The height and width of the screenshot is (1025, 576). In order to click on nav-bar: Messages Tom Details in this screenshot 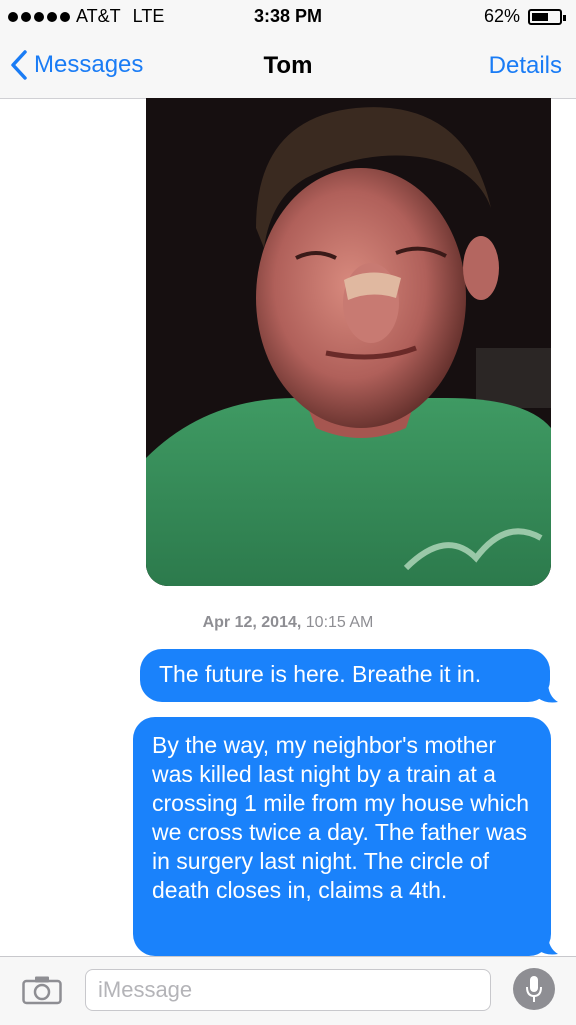, I will do `click(288, 67)`.